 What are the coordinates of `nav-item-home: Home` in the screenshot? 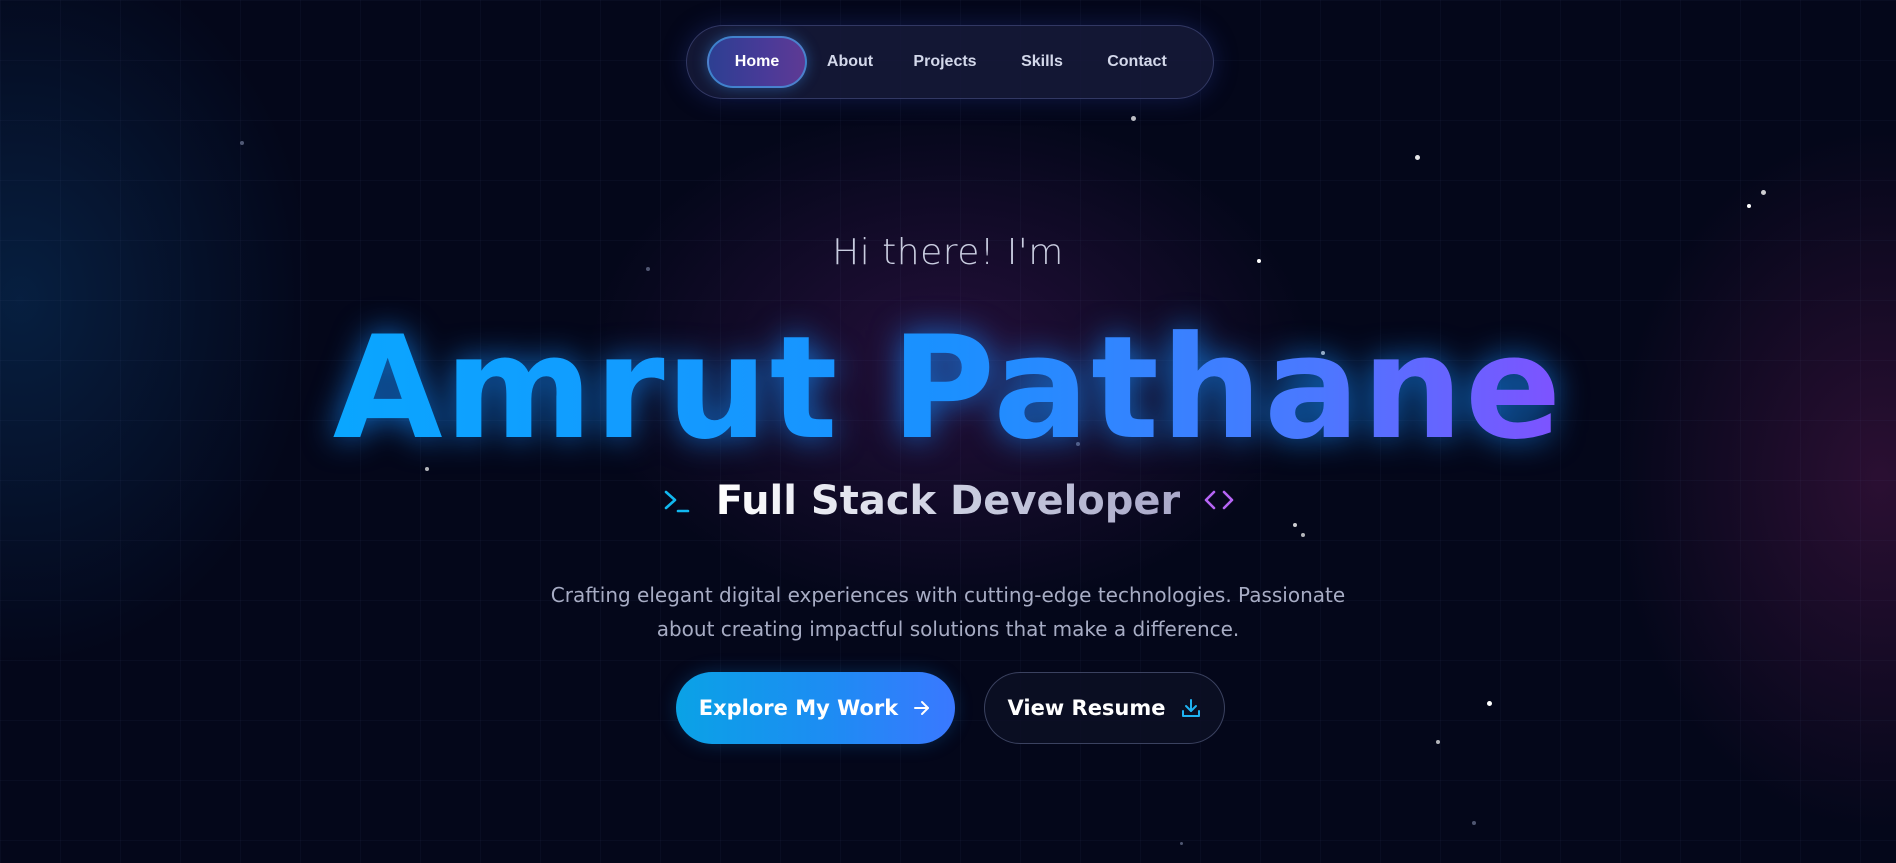 It's located at (757, 62).